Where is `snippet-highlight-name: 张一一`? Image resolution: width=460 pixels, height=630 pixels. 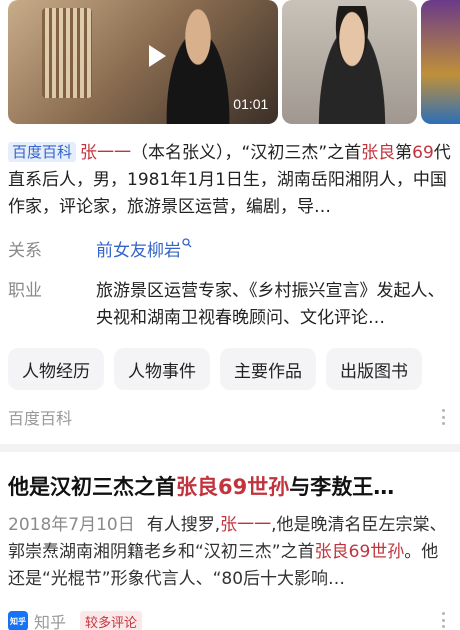 snippet-highlight-name: 张一一 is located at coordinates (246, 525).